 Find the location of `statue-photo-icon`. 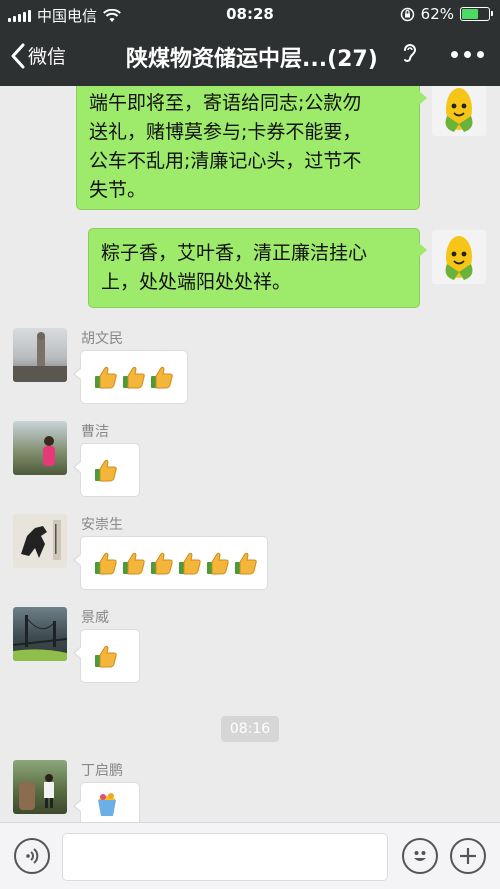

statue-photo-icon is located at coordinates (40, 357).